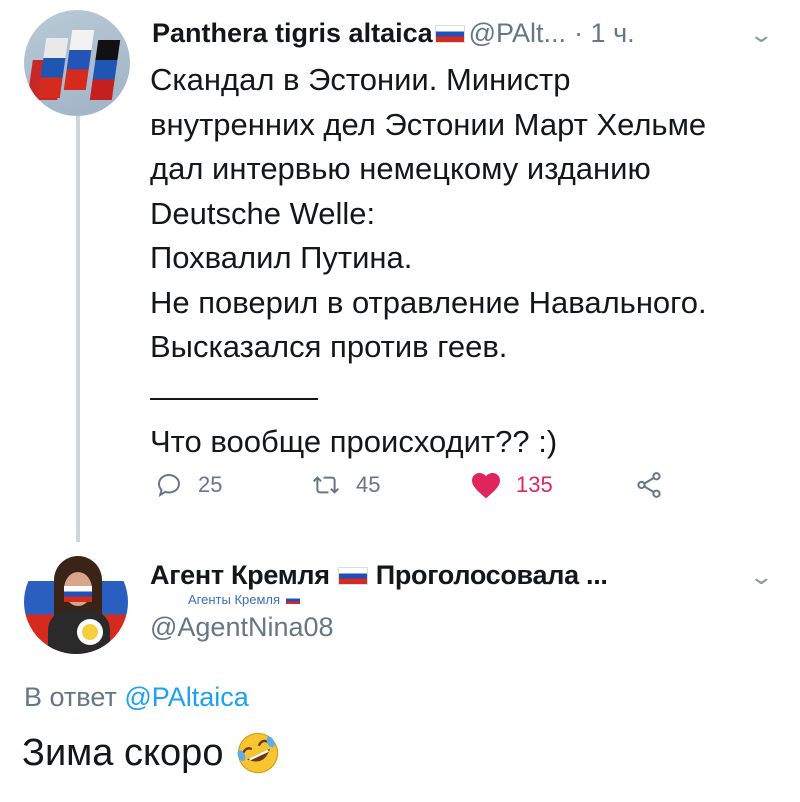  What do you see at coordinates (345, 485) in the screenshot?
I see `retweet-button: 45` at bounding box center [345, 485].